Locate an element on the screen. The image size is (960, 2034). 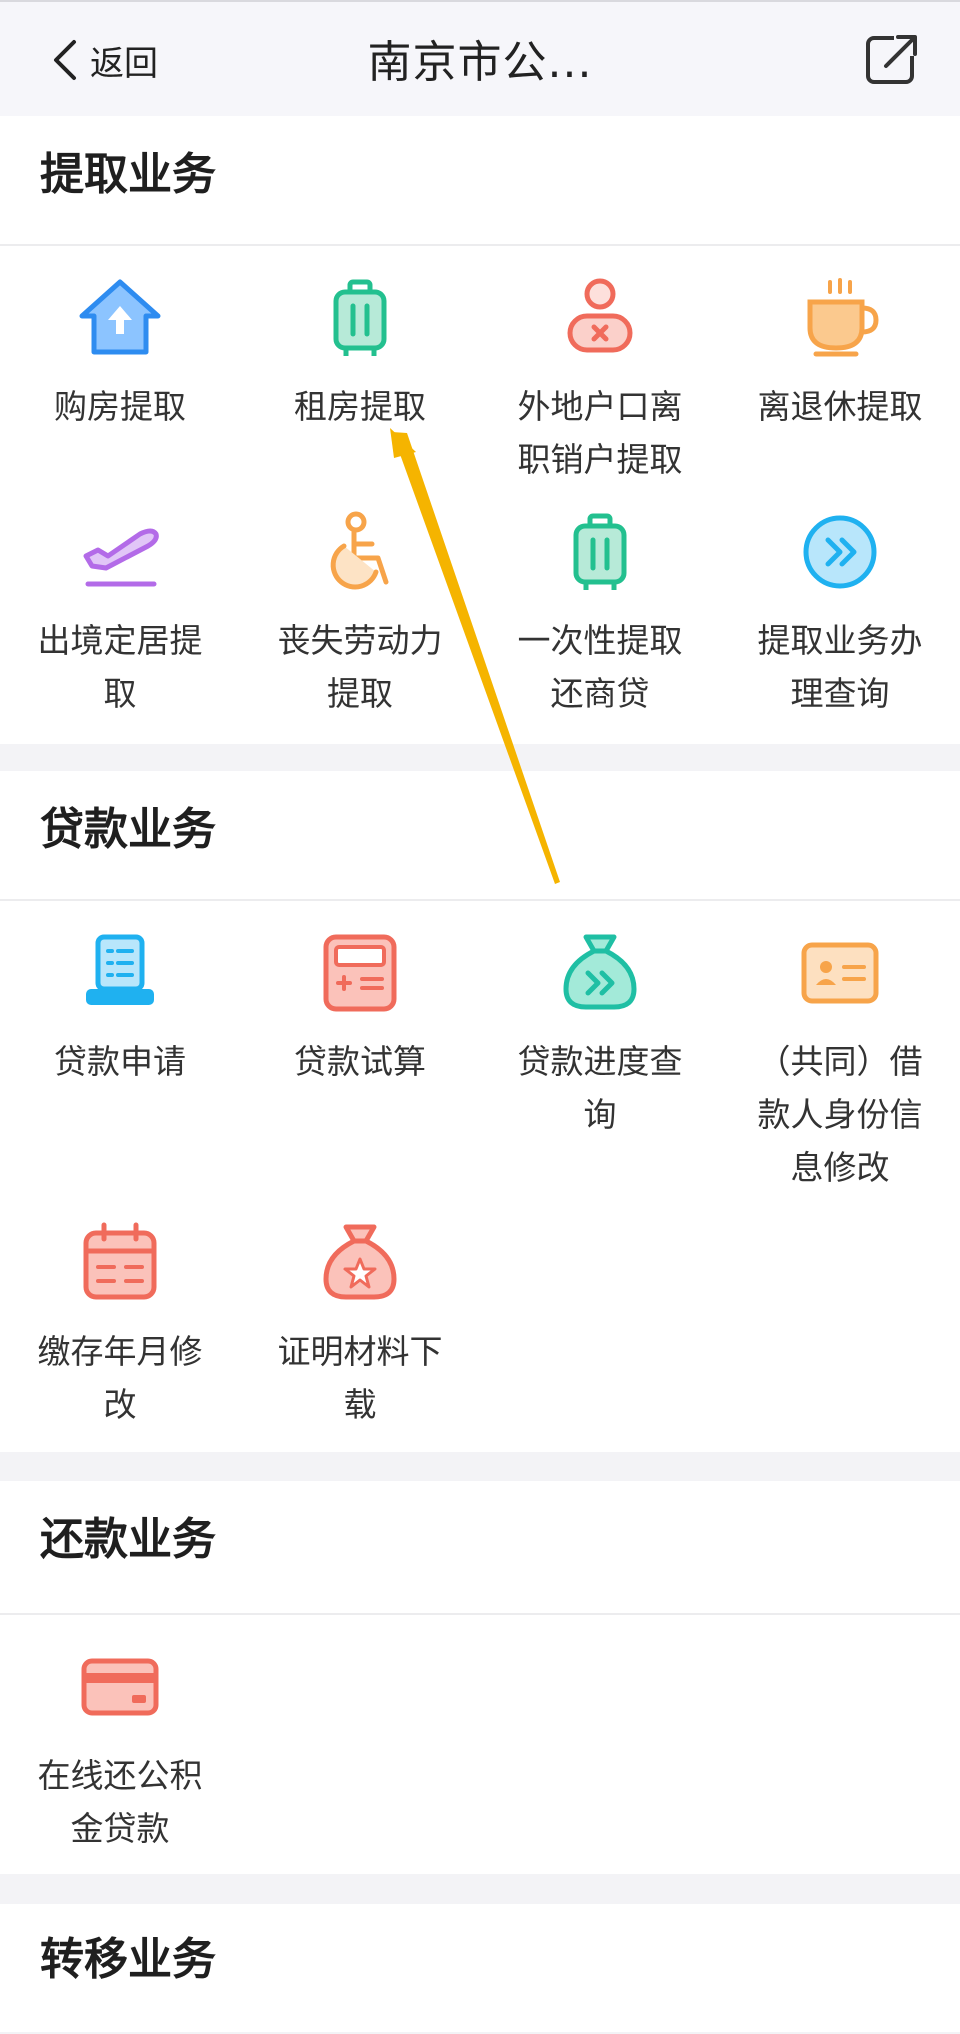
service-rent-withdraw: 租房提取 is located at coordinates (360, 393).